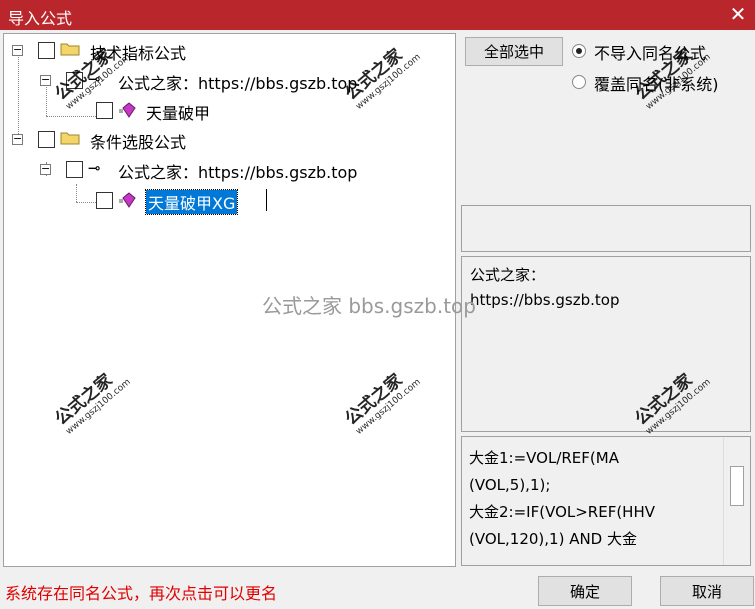  What do you see at coordinates (544, 288) in the screenshot?
I see `info-text: 公式之家： https://bbs.gszb.top` at bounding box center [544, 288].